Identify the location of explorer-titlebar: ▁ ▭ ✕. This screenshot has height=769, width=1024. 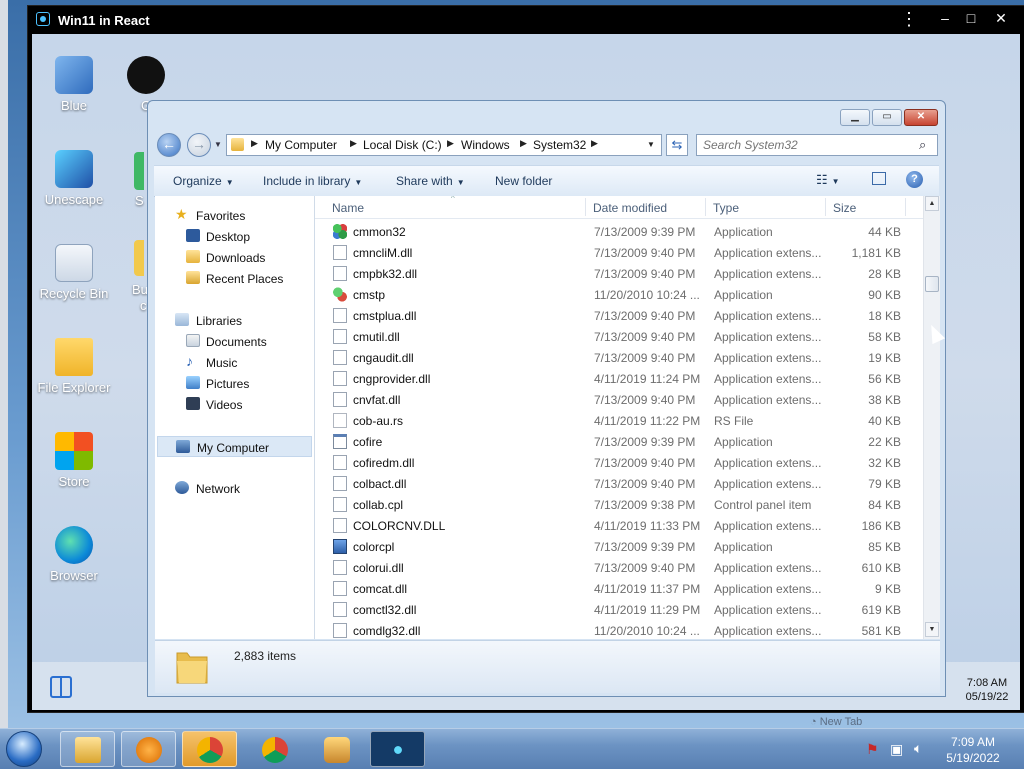
(546, 116).